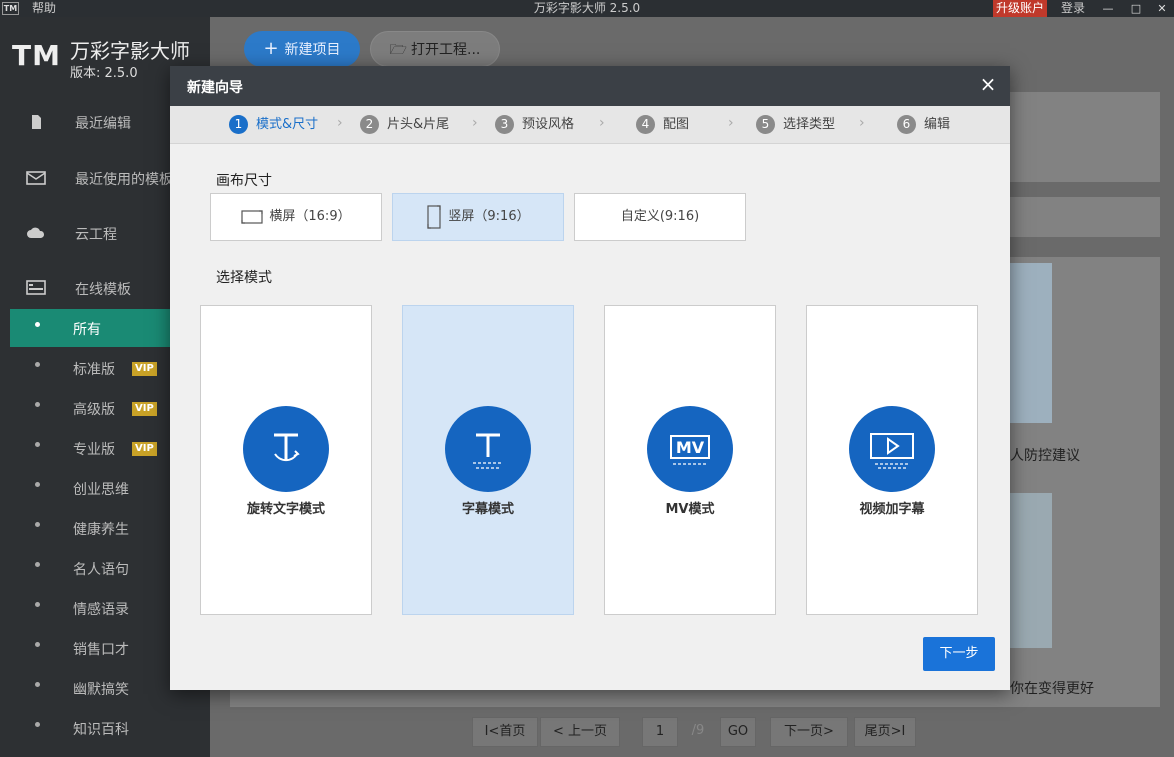 This screenshot has width=1174, height=757. What do you see at coordinates (560, 731) in the screenshot?
I see `chevron-left-icon: <` at bounding box center [560, 731].